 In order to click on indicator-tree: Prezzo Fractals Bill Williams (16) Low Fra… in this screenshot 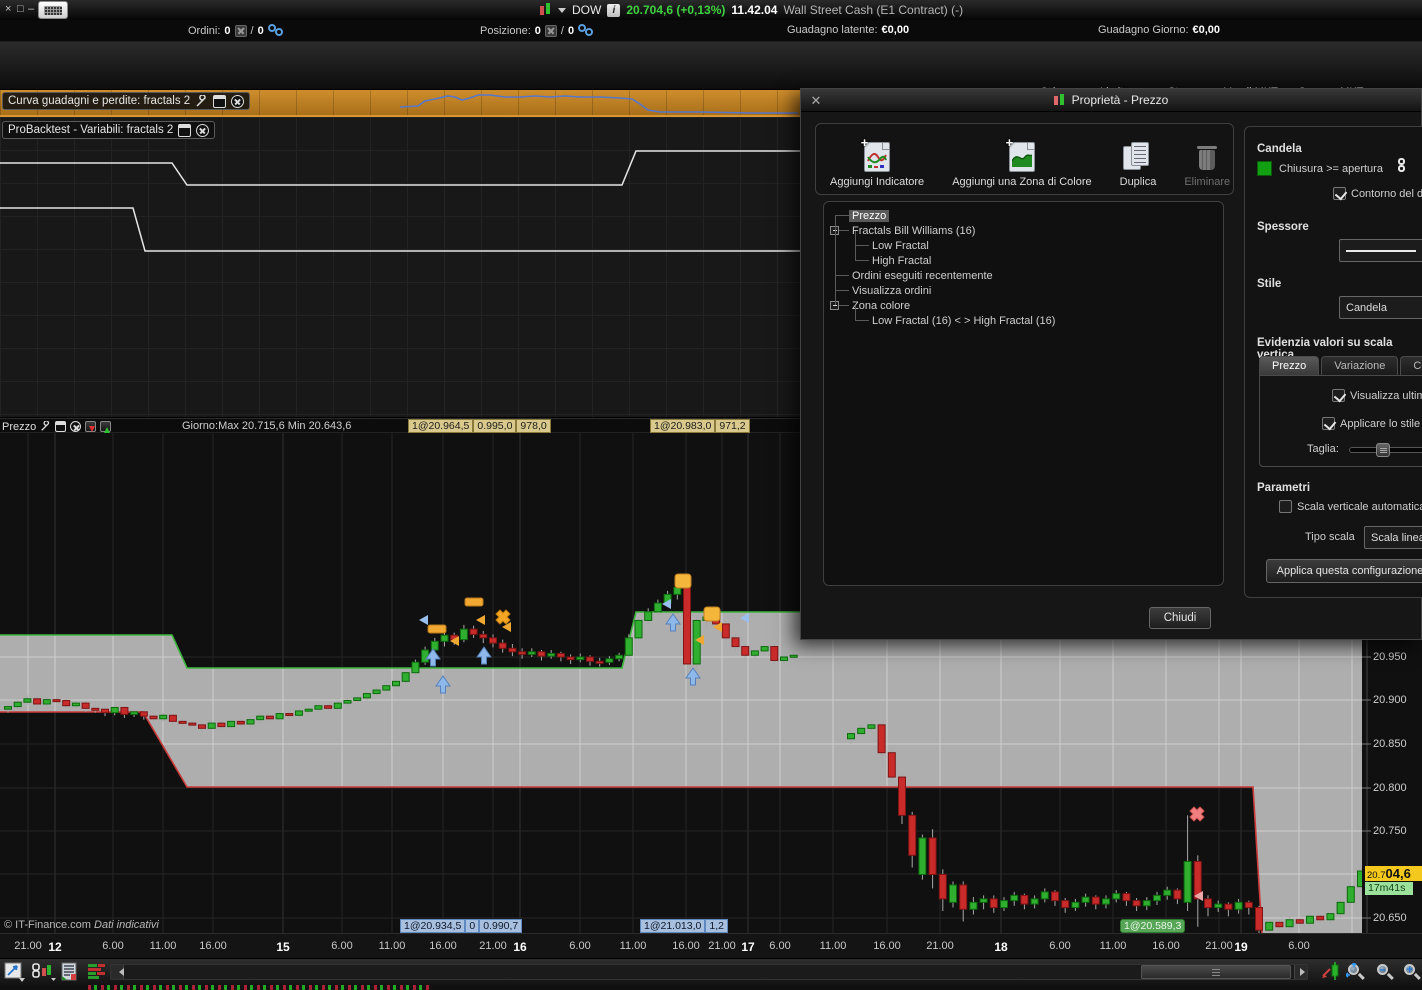, I will do `click(1023, 393)`.